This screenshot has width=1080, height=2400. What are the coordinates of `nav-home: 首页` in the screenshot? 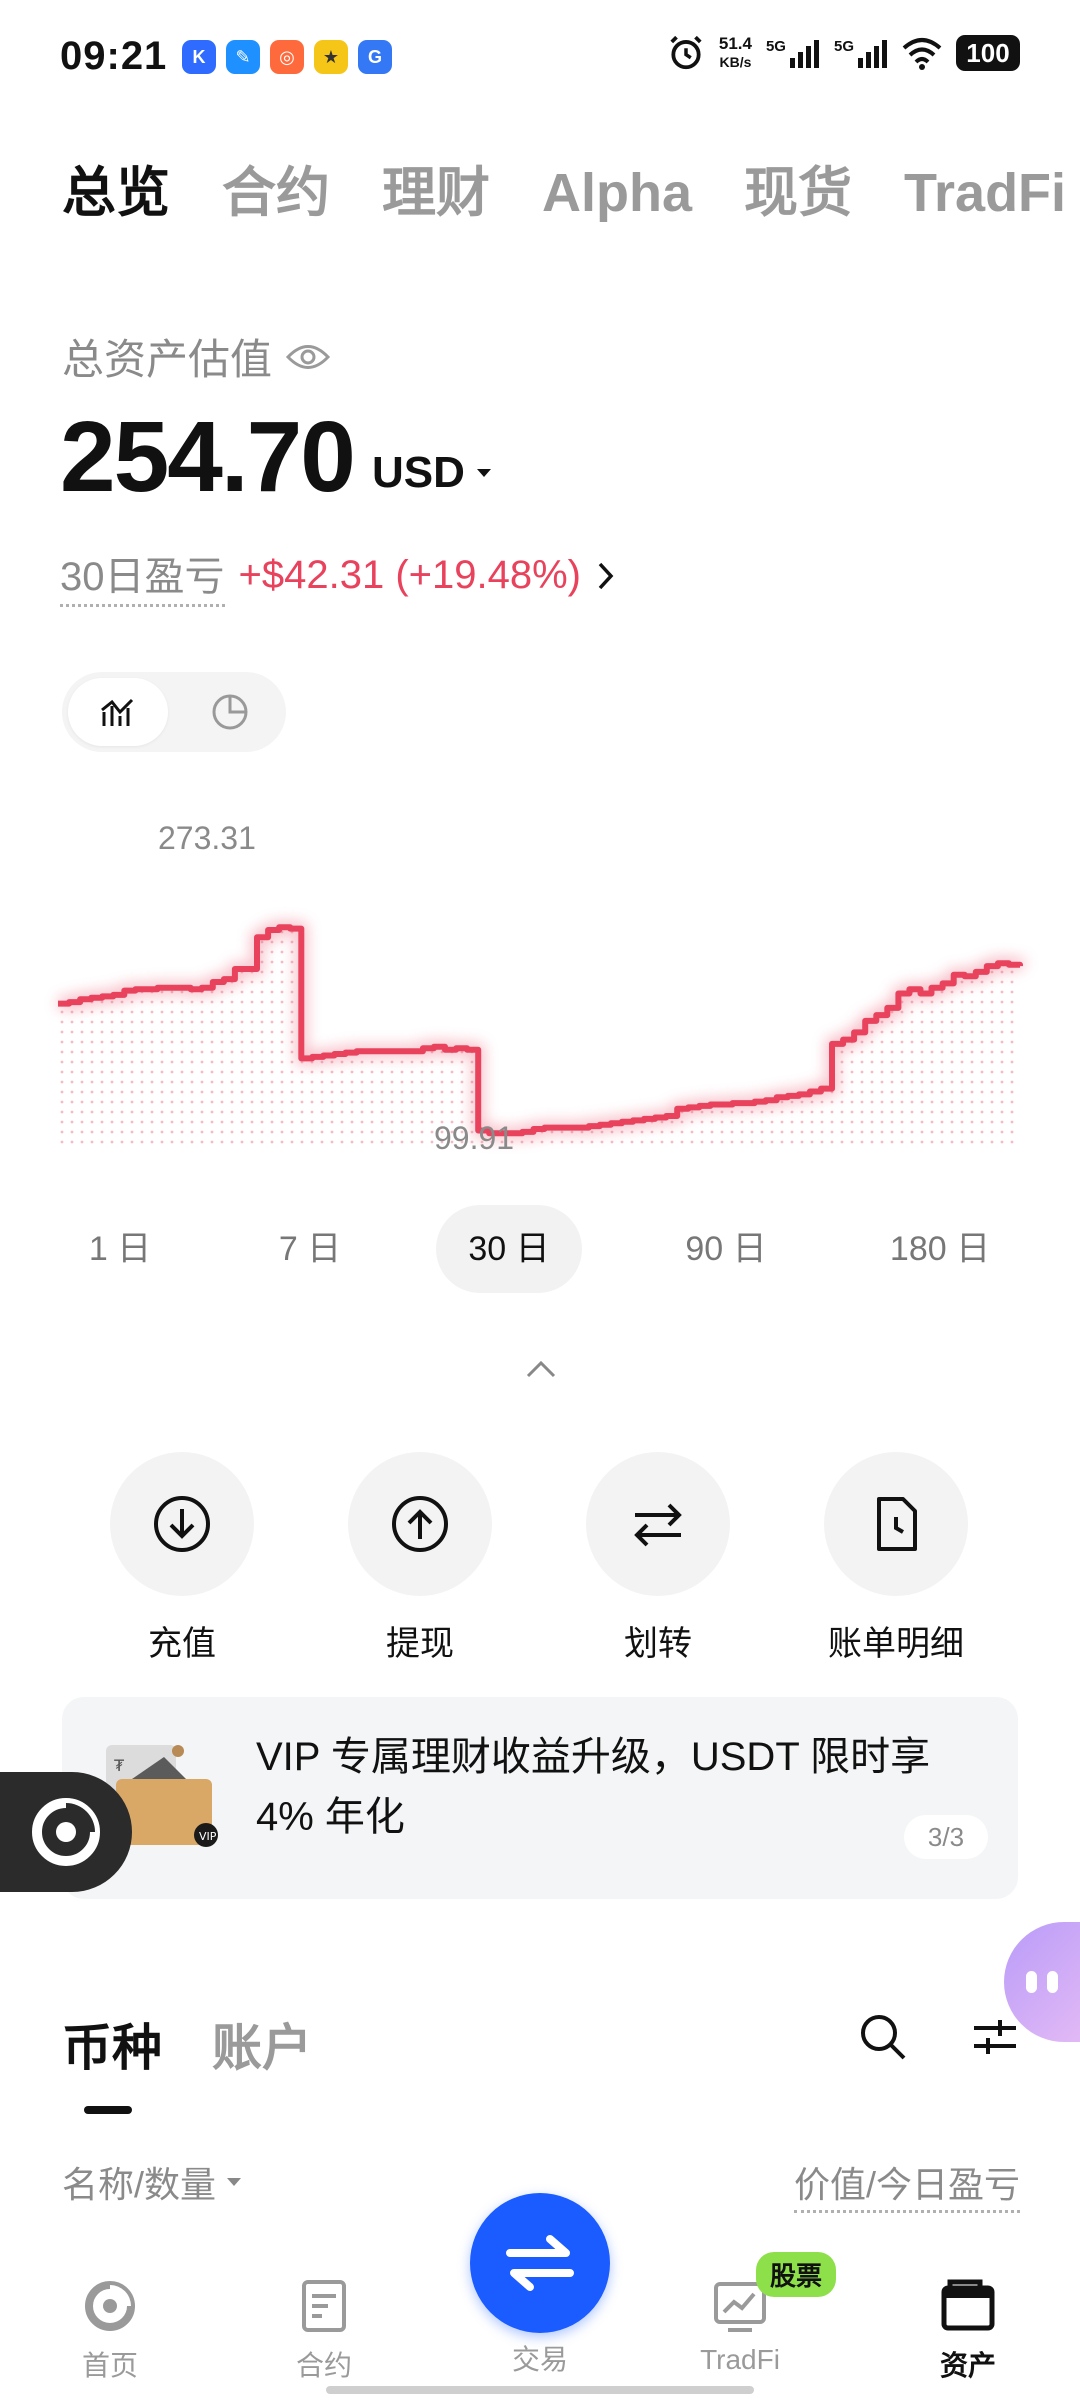 It's located at (110, 2329).